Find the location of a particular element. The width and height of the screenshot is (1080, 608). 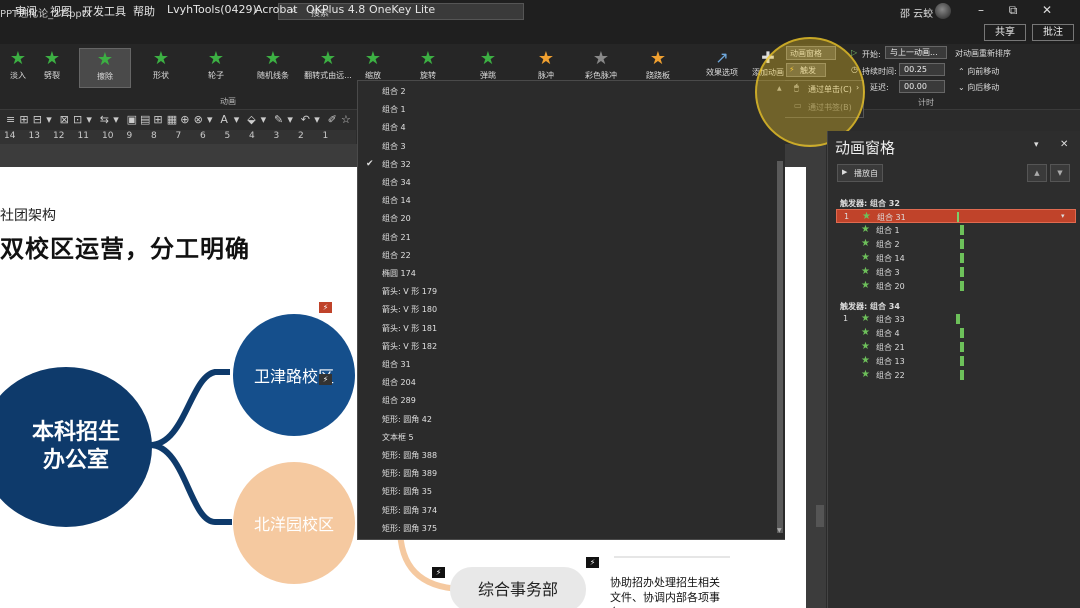

toolbar-tool-icon: ▦ is located at coordinates (172, 119).